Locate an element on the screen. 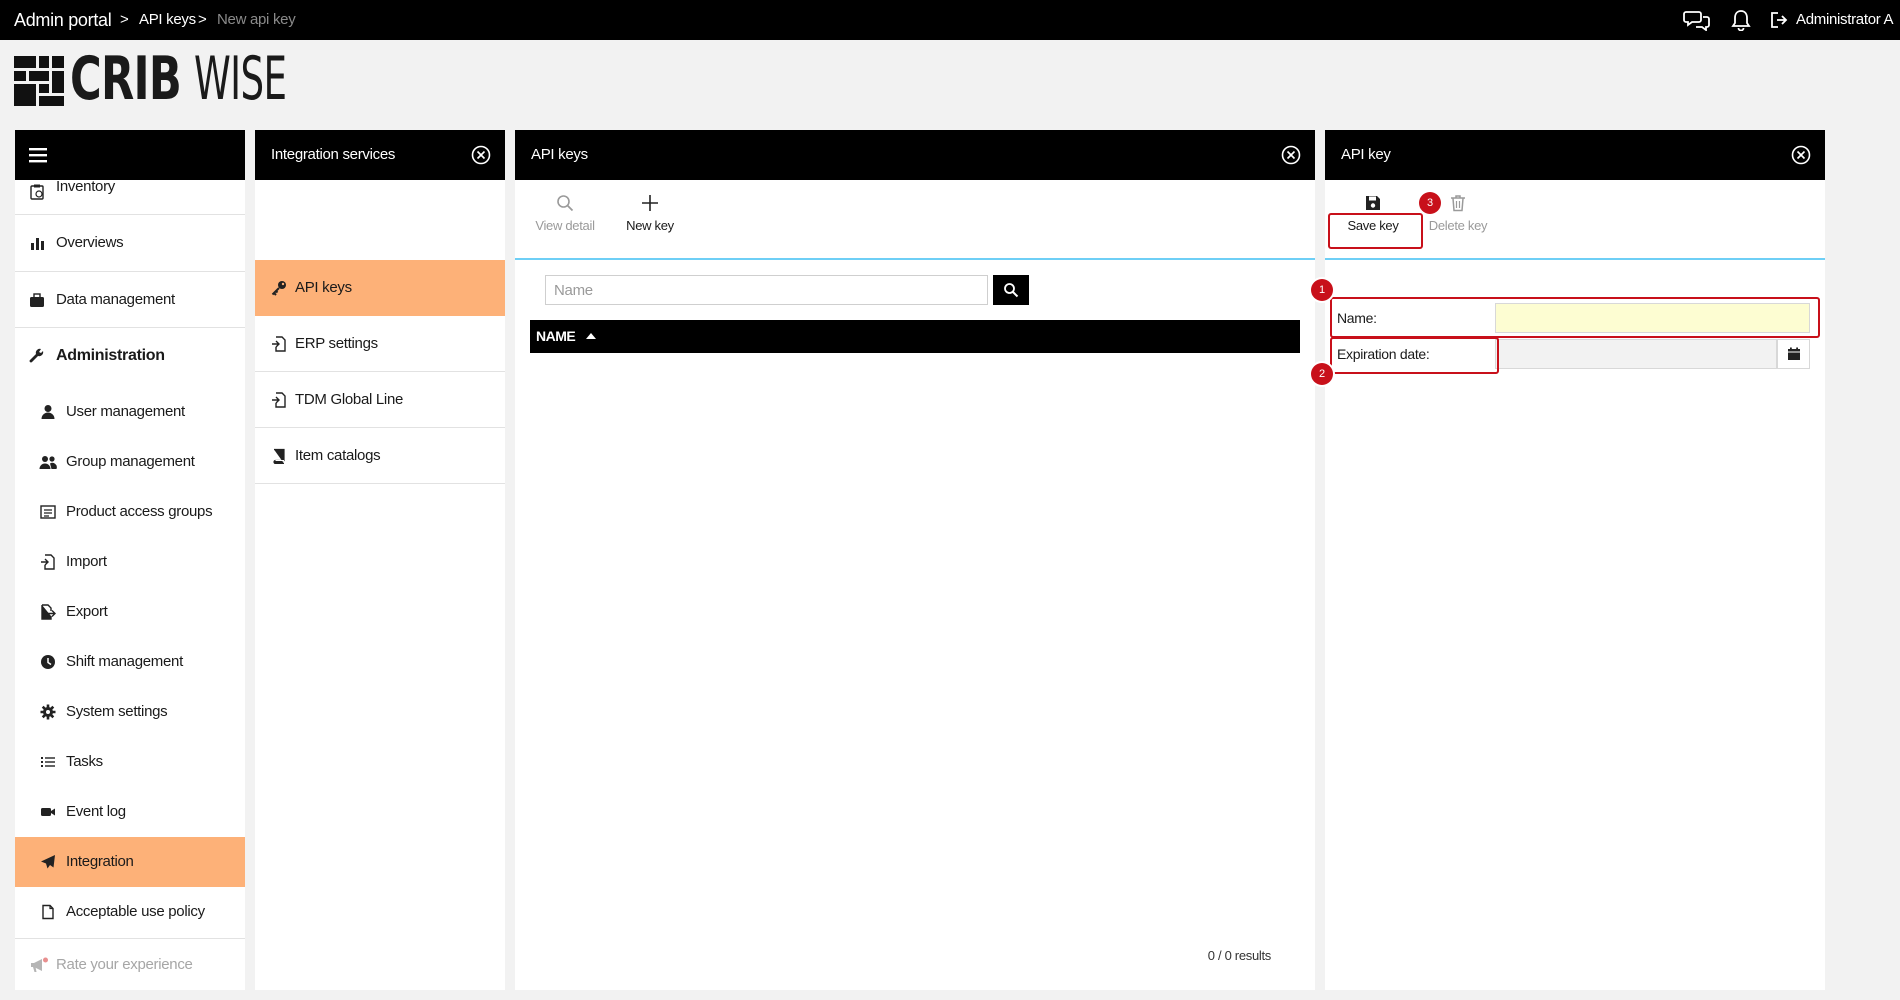  sort-ascending-icon is located at coordinates (591, 336).